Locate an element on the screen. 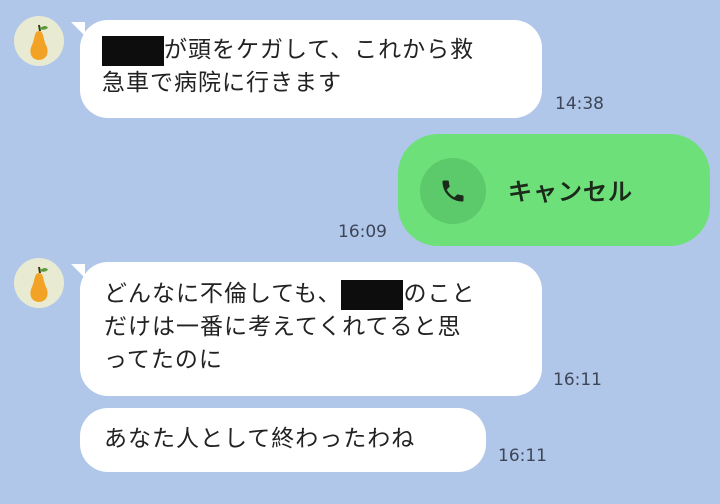 This screenshot has width=720, height=504. message-timestamp: 16:09 is located at coordinates (362, 232).